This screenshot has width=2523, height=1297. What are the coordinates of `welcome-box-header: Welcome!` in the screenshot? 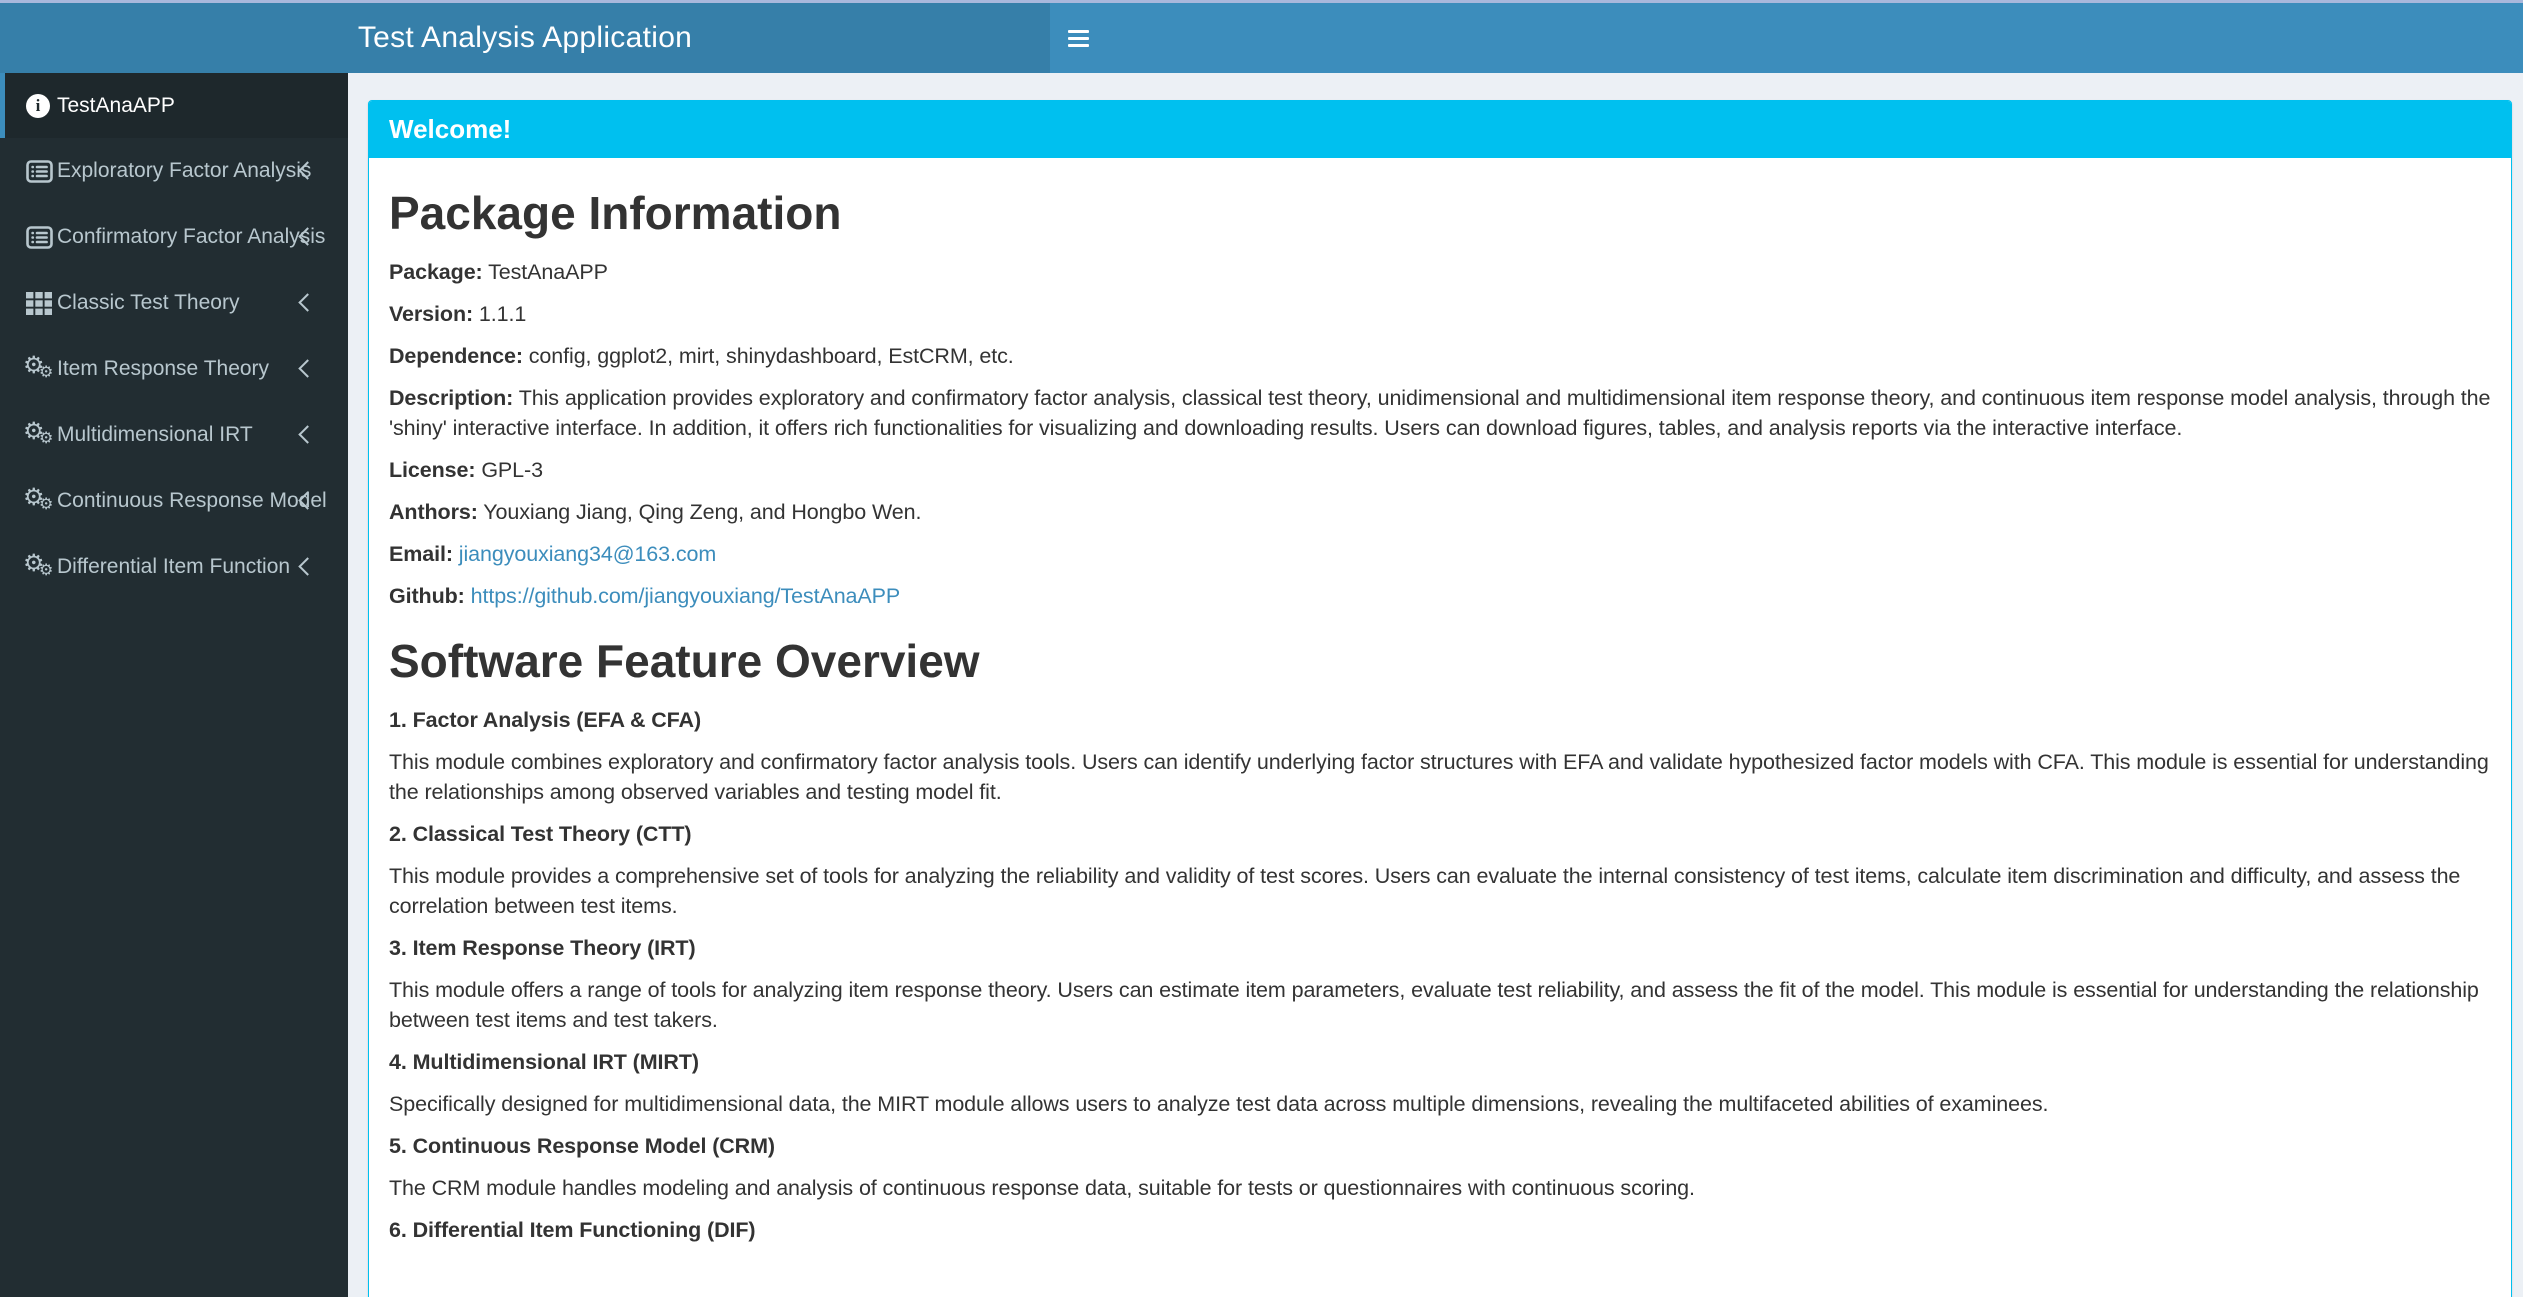 It's located at (1440, 129).